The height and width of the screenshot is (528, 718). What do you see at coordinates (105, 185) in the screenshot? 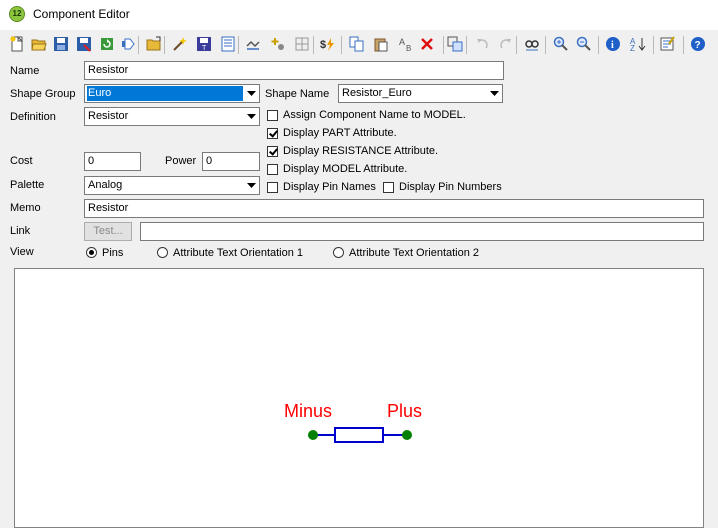
I see `palette-value: Analog` at bounding box center [105, 185].